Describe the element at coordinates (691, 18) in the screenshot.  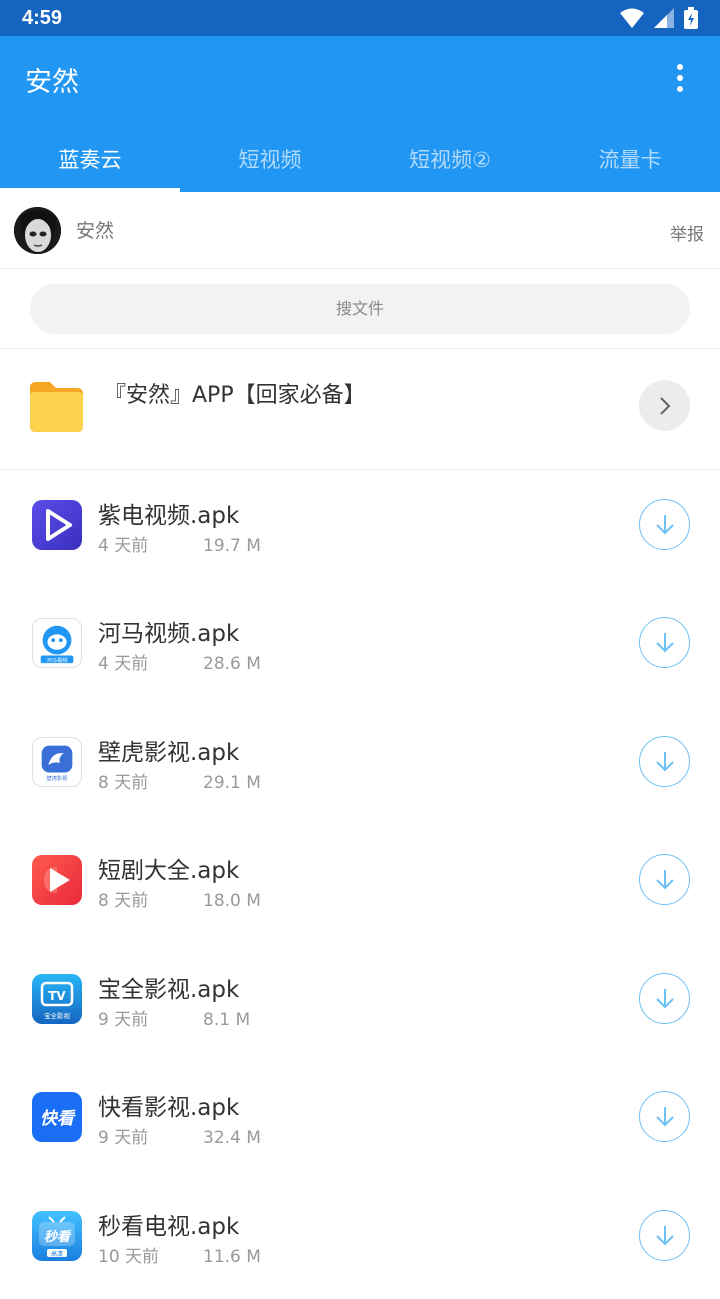
I see `battery-charging-icon` at that location.